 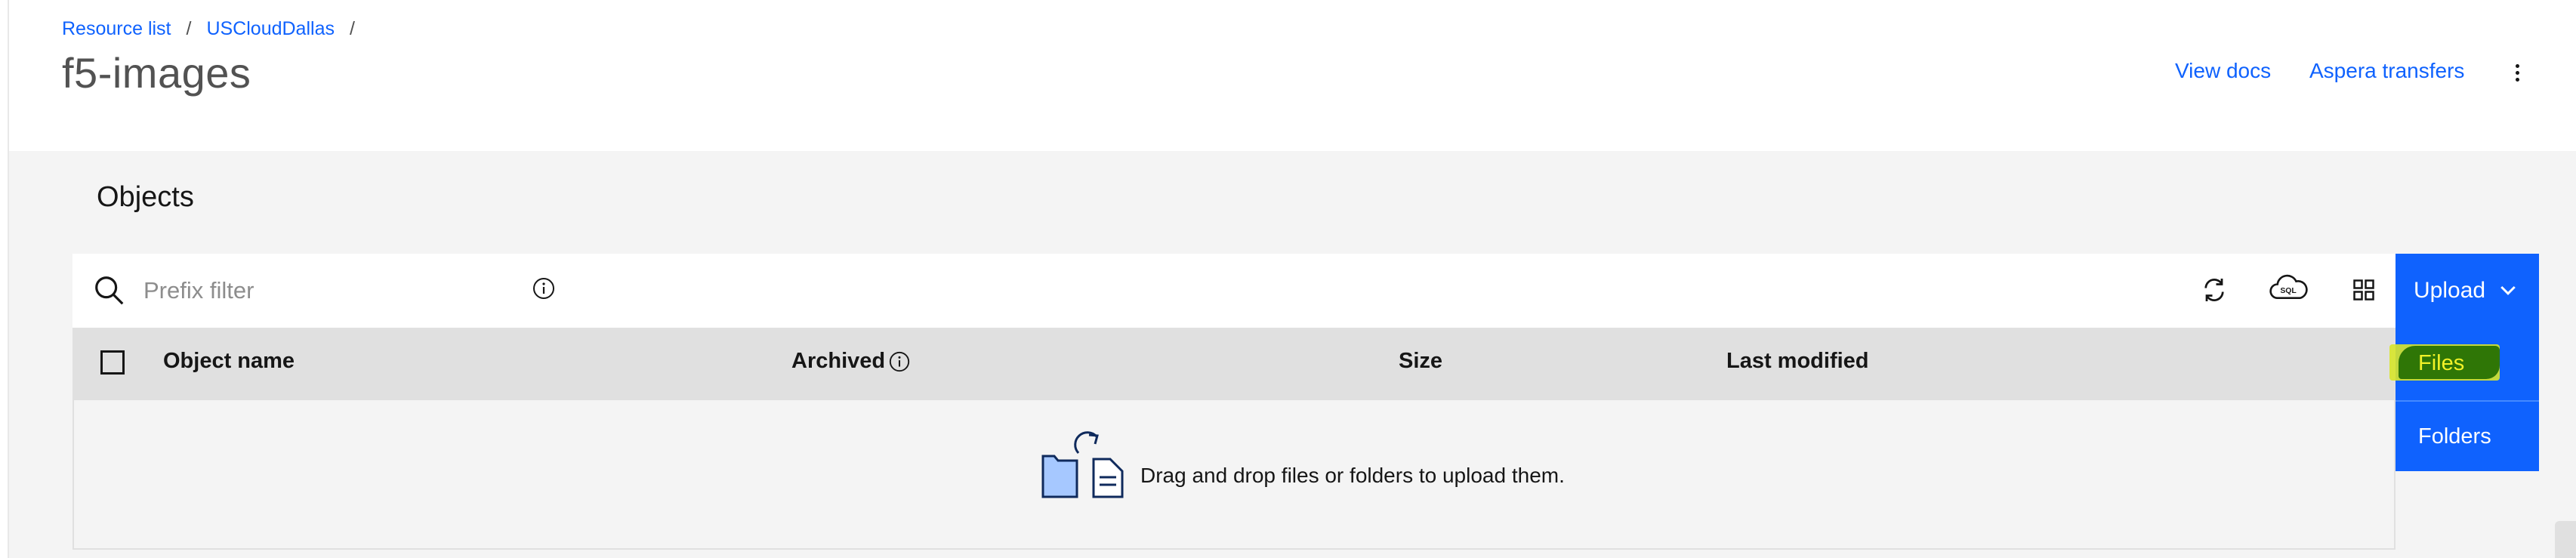 What do you see at coordinates (270, 29) in the screenshot?
I see `breadcrumb-uscloud-dallas: USCloudDallas` at bounding box center [270, 29].